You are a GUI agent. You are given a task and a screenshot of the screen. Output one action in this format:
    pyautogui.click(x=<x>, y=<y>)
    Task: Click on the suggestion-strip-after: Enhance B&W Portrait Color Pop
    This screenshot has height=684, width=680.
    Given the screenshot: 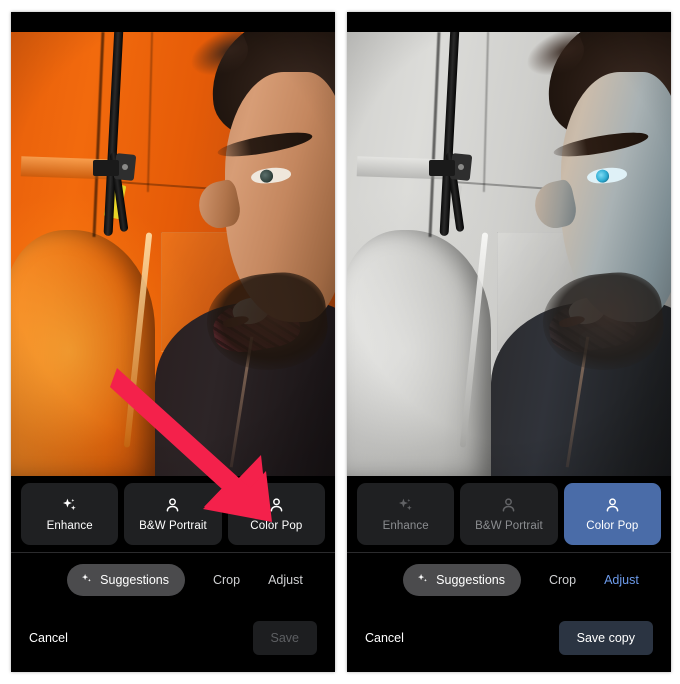 What is the action you would take?
    pyautogui.click(x=509, y=514)
    